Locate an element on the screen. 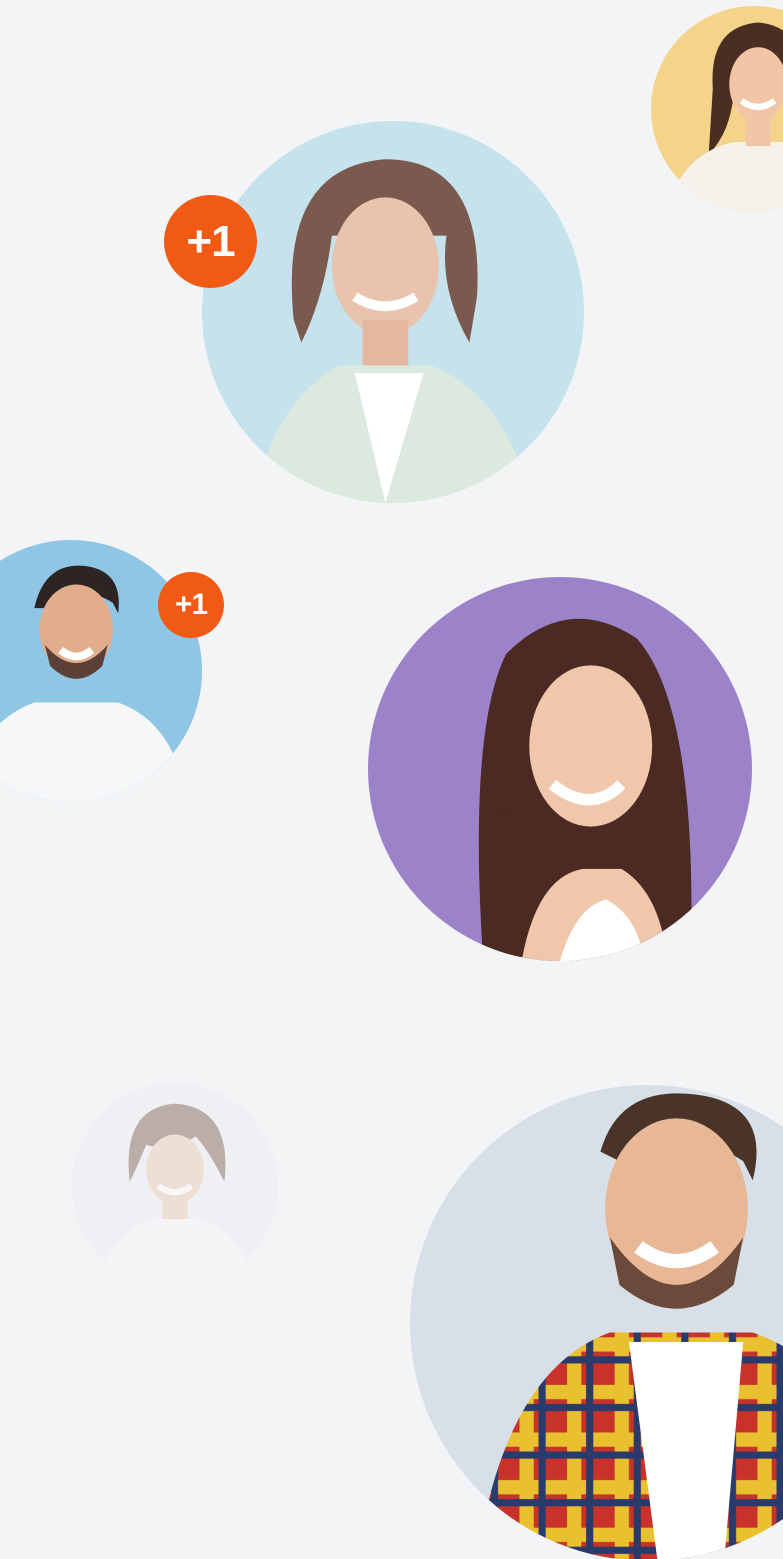  woman-yellow-avatar-icon is located at coordinates (717, 109).